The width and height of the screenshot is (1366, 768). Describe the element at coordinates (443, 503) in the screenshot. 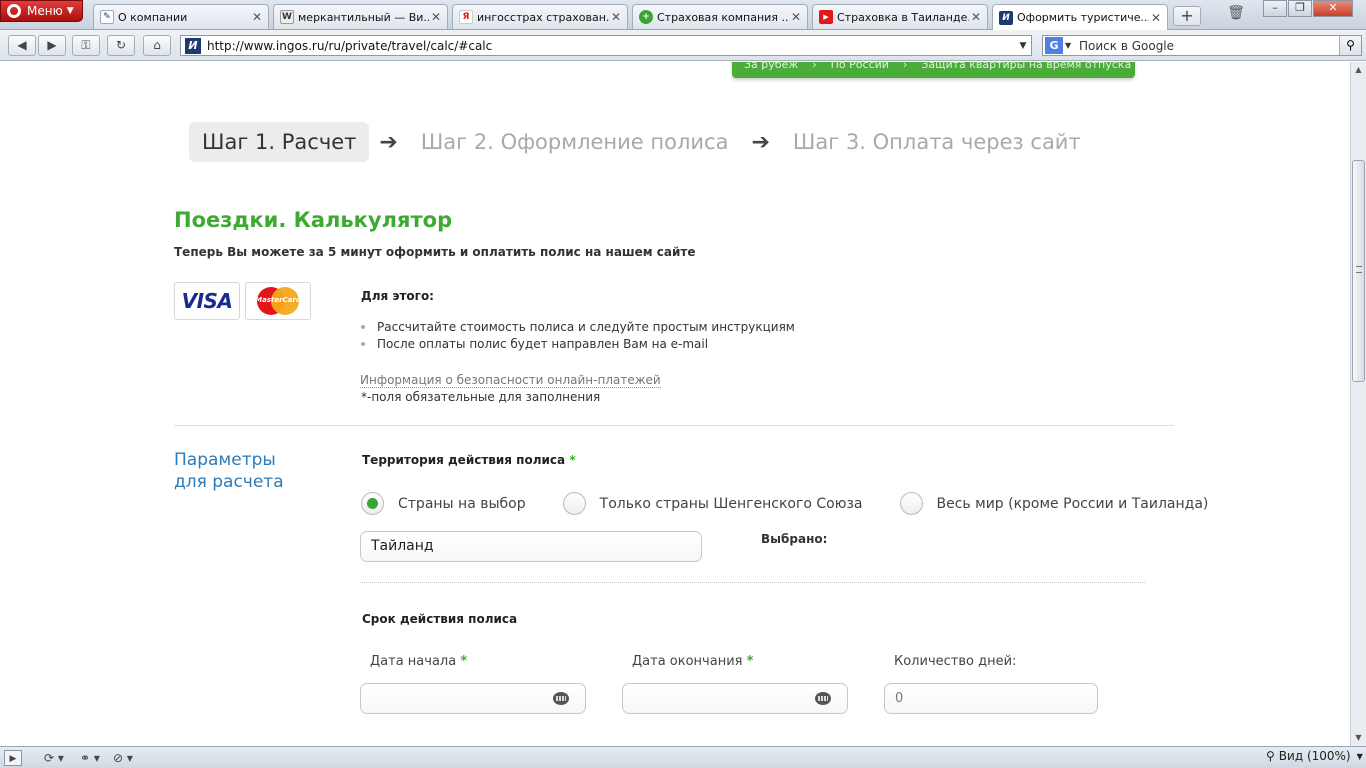

I see `radio-option-countries-choice: Страны на выбор` at that location.